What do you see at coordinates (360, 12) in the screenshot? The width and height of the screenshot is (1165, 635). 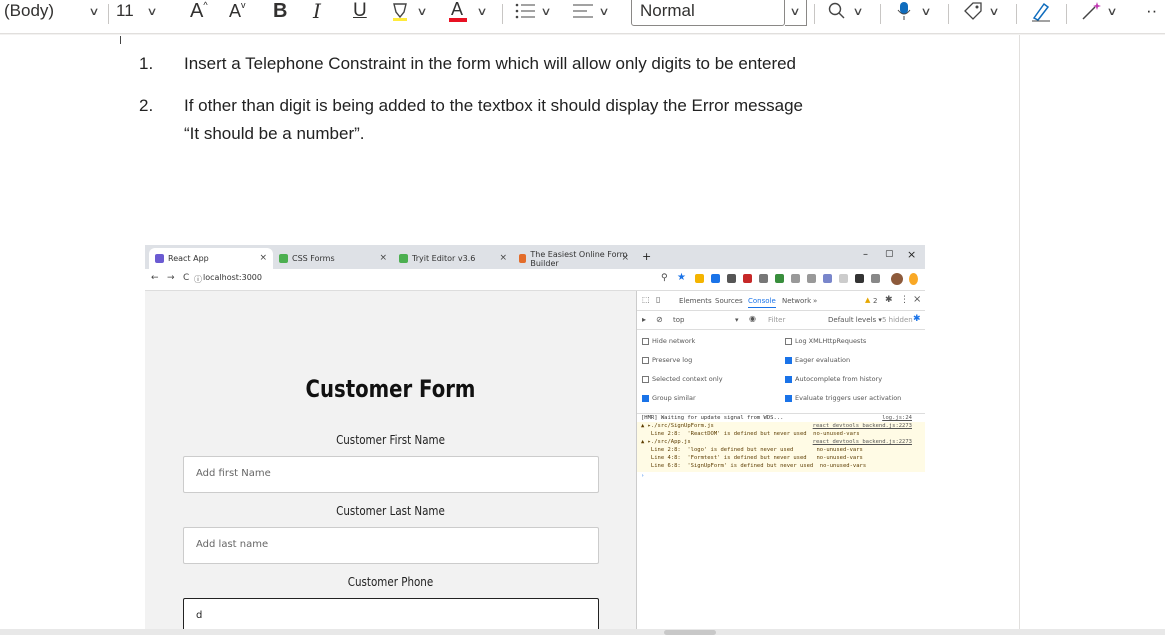 I see `underline-button: U` at bounding box center [360, 12].